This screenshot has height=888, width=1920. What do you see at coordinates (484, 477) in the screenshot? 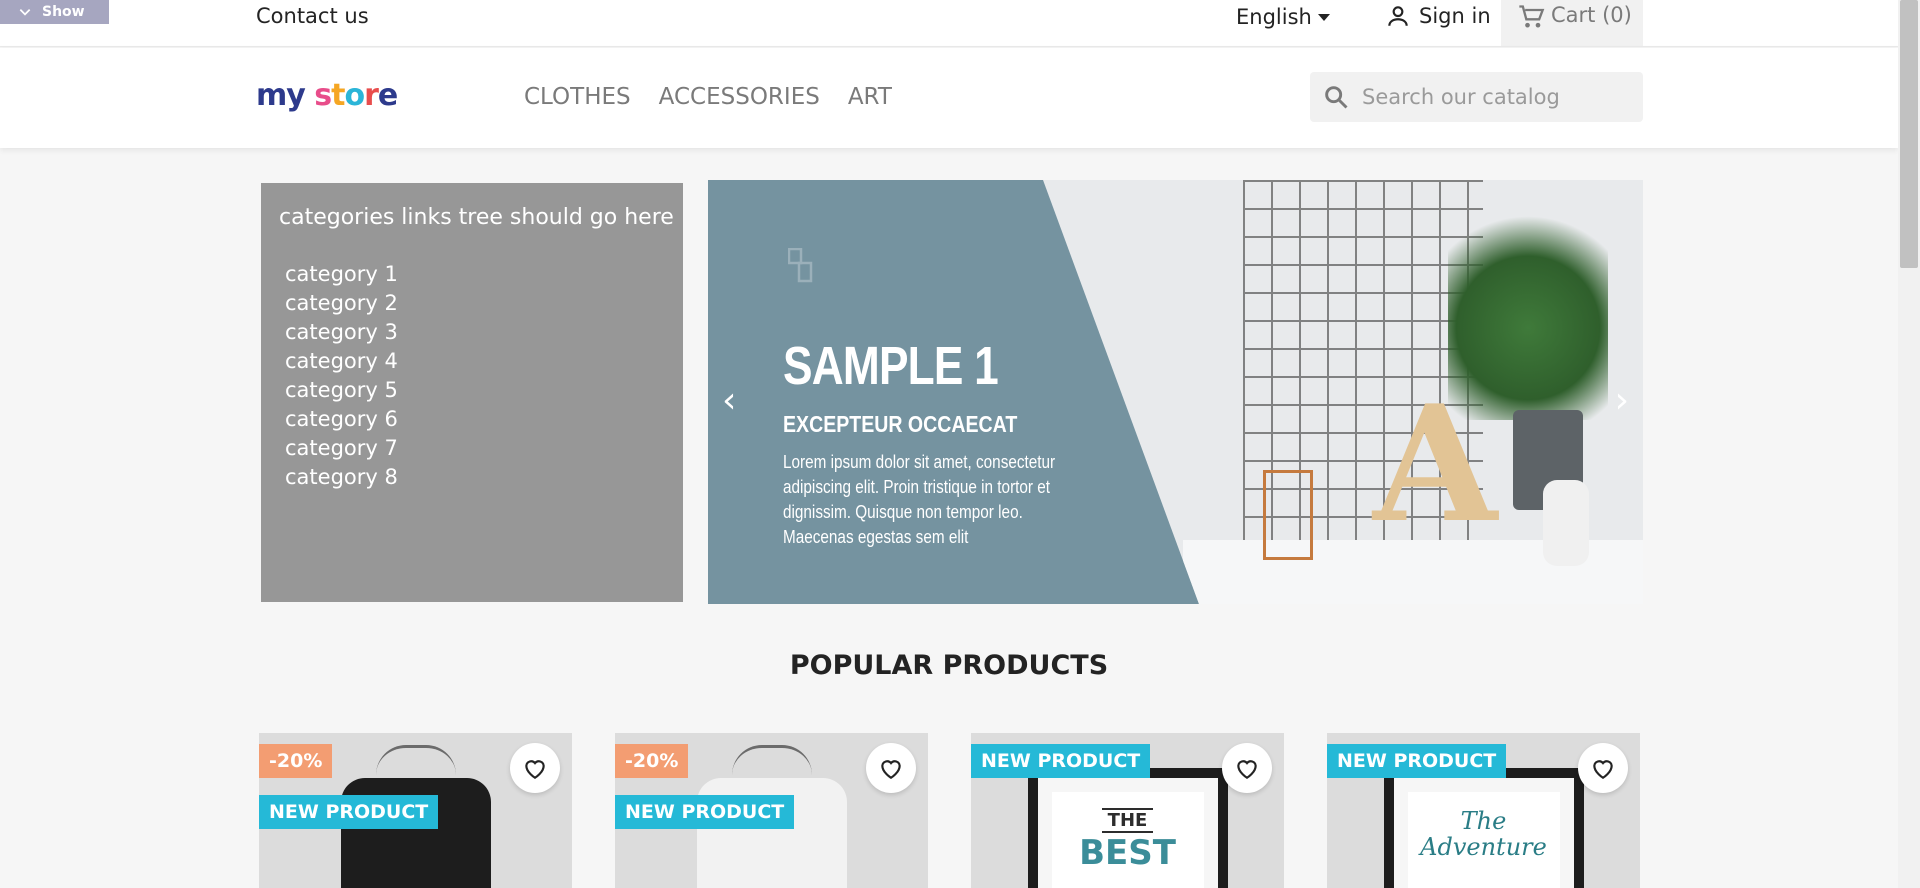
I see `category-item: category 8` at bounding box center [484, 477].